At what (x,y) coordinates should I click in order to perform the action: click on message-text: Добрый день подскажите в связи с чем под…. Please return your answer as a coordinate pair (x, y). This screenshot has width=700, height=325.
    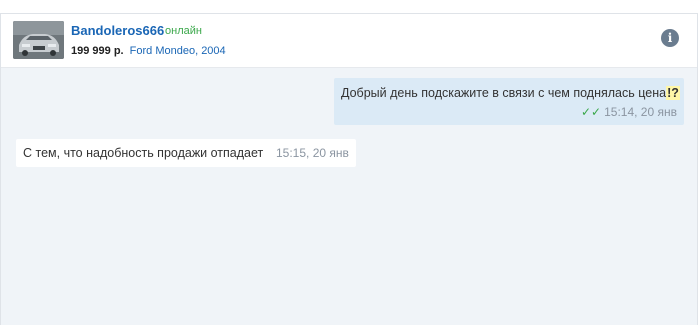
    Looking at the image, I should click on (510, 93).